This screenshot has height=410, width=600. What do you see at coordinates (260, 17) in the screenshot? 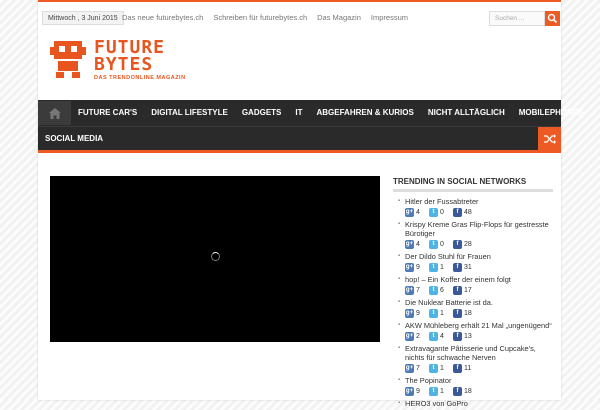
I see `top-link-write: Schreiben für futurebytes.ch` at bounding box center [260, 17].